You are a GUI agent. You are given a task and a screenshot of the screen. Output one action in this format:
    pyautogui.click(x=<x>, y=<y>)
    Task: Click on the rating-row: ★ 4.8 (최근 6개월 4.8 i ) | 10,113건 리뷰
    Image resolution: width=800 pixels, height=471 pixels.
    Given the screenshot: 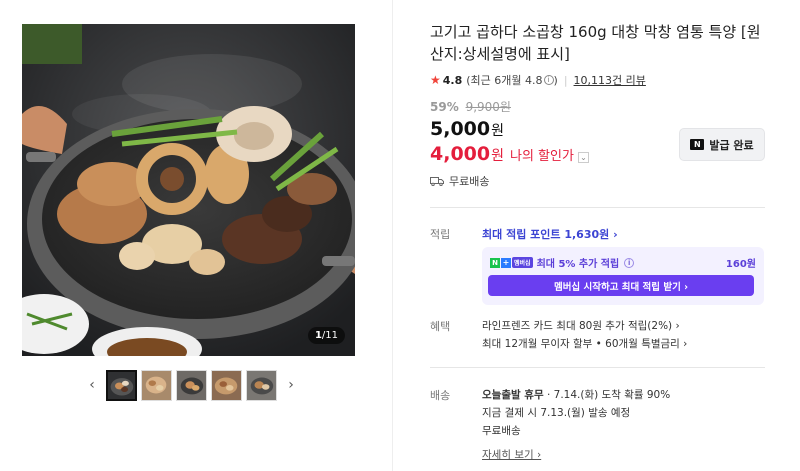 What is the action you would take?
    pyautogui.click(x=538, y=80)
    